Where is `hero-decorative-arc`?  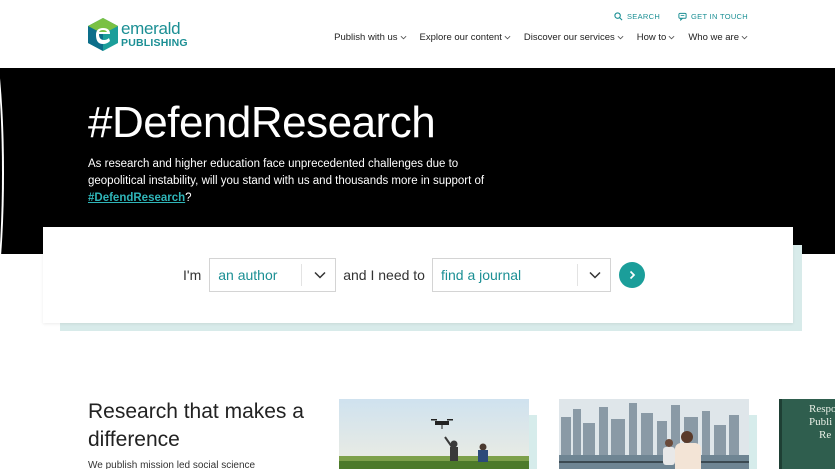 hero-decorative-arc is located at coordinates (2, 161).